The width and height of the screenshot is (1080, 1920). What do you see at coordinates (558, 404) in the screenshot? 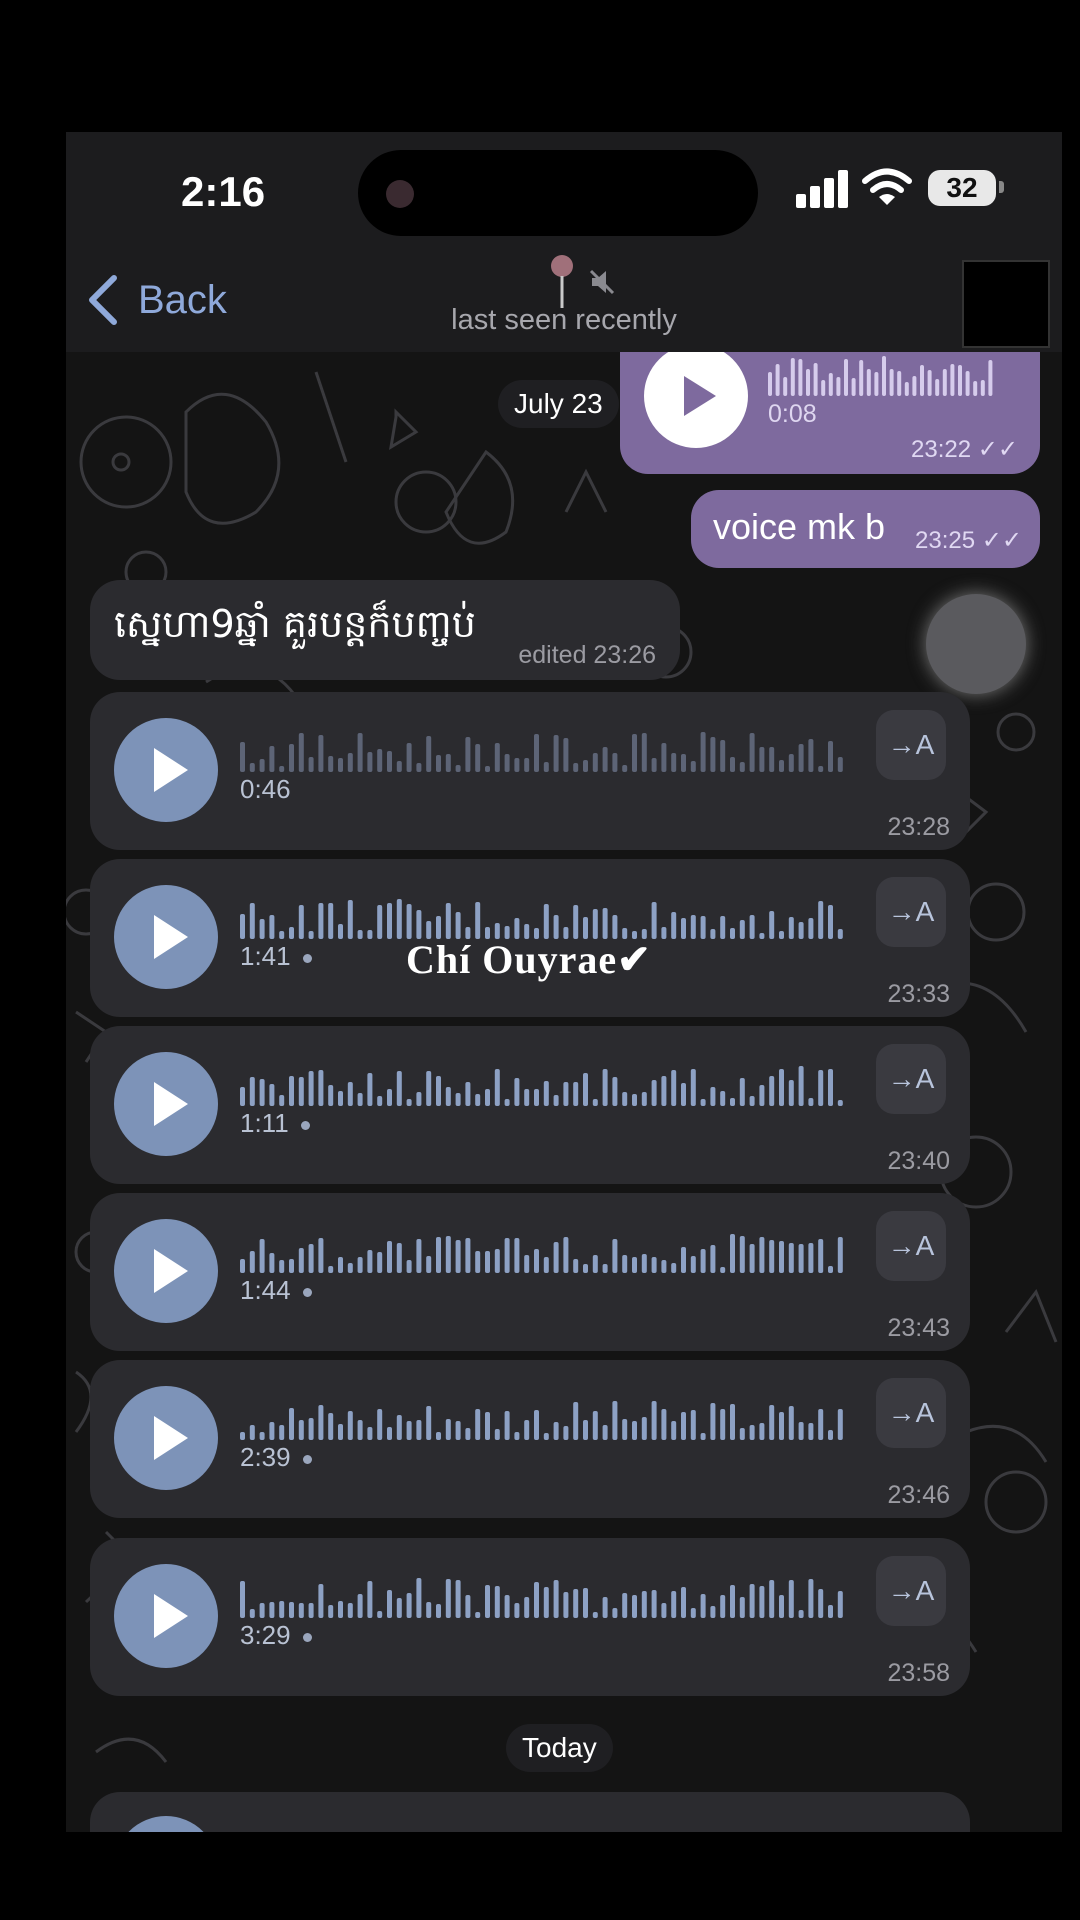
I see `date-divider: July 23` at bounding box center [558, 404].